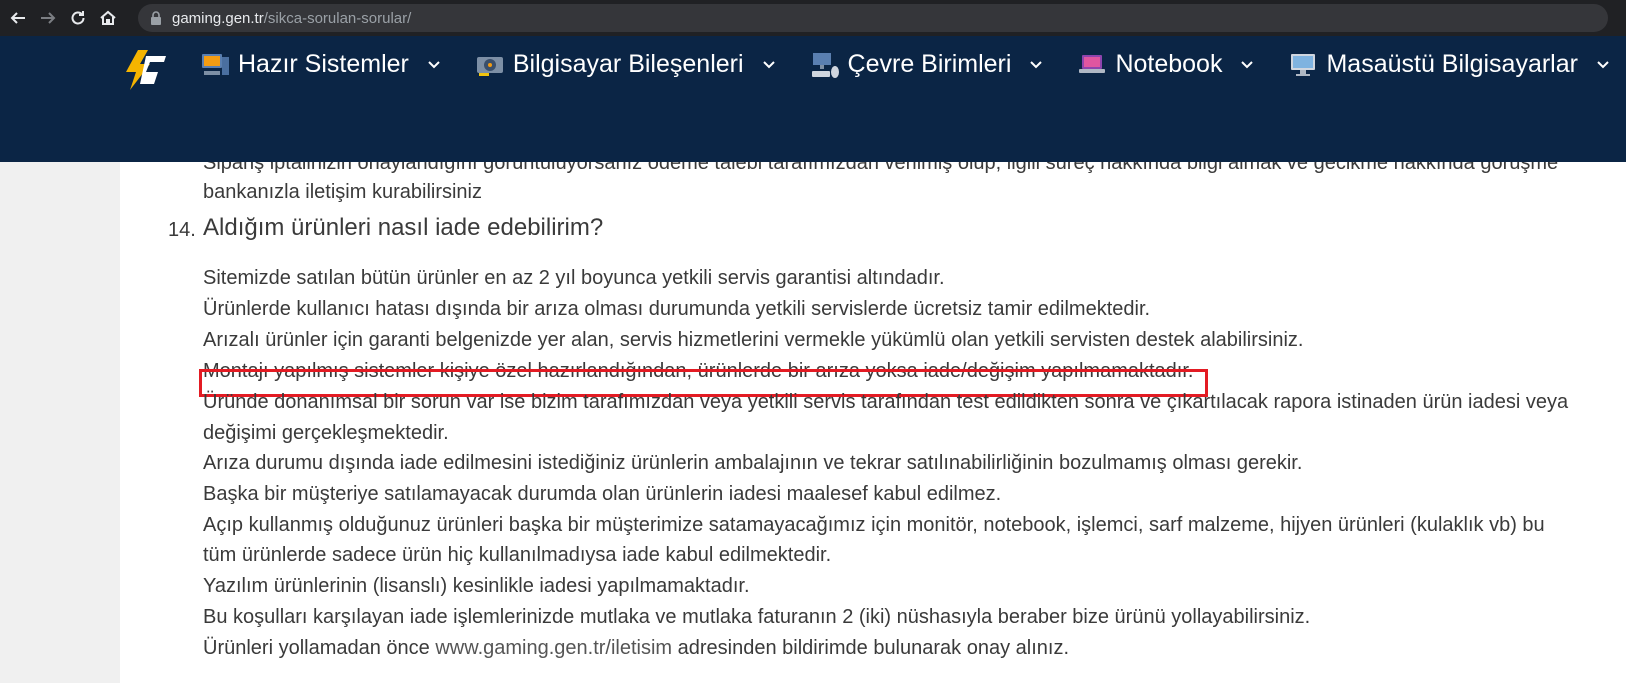 The height and width of the screenshot is (683, 1626). What do you see at coordinates (156, 18) in the screenshot?
I see `lock-icon` at bounding box center [156, 18].